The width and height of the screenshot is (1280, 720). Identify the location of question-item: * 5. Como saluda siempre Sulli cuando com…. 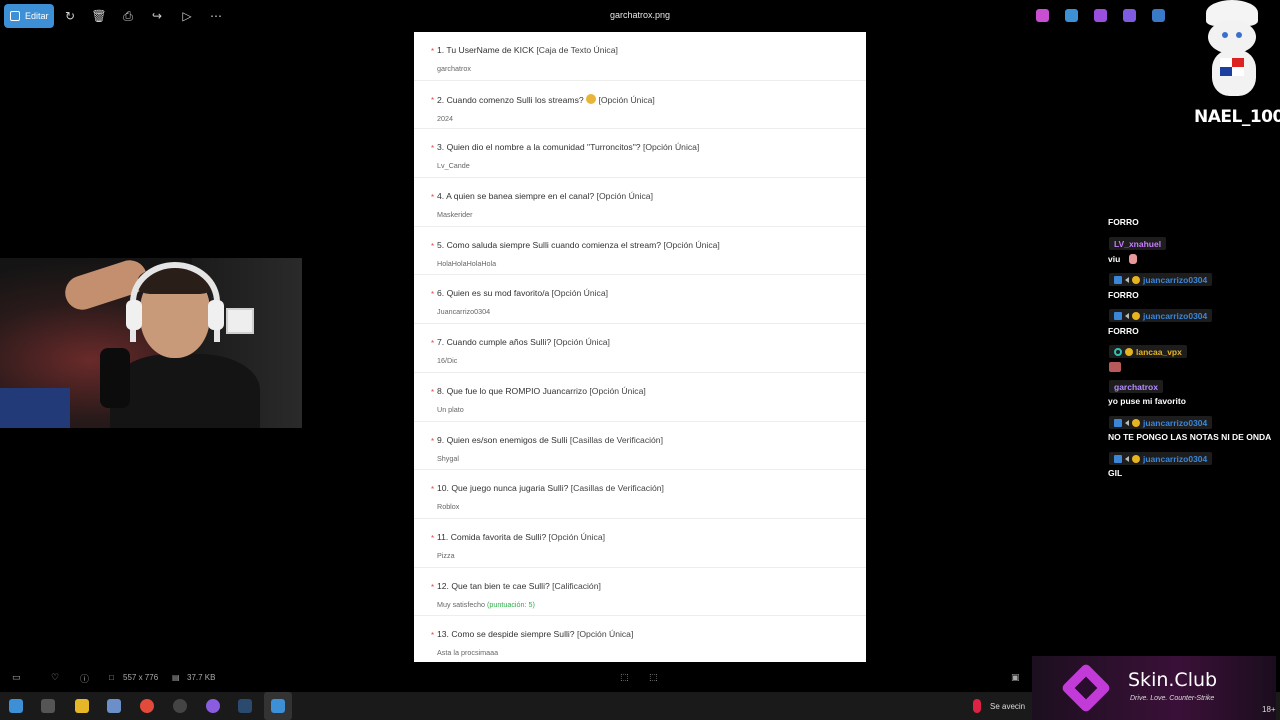
(640, 251).